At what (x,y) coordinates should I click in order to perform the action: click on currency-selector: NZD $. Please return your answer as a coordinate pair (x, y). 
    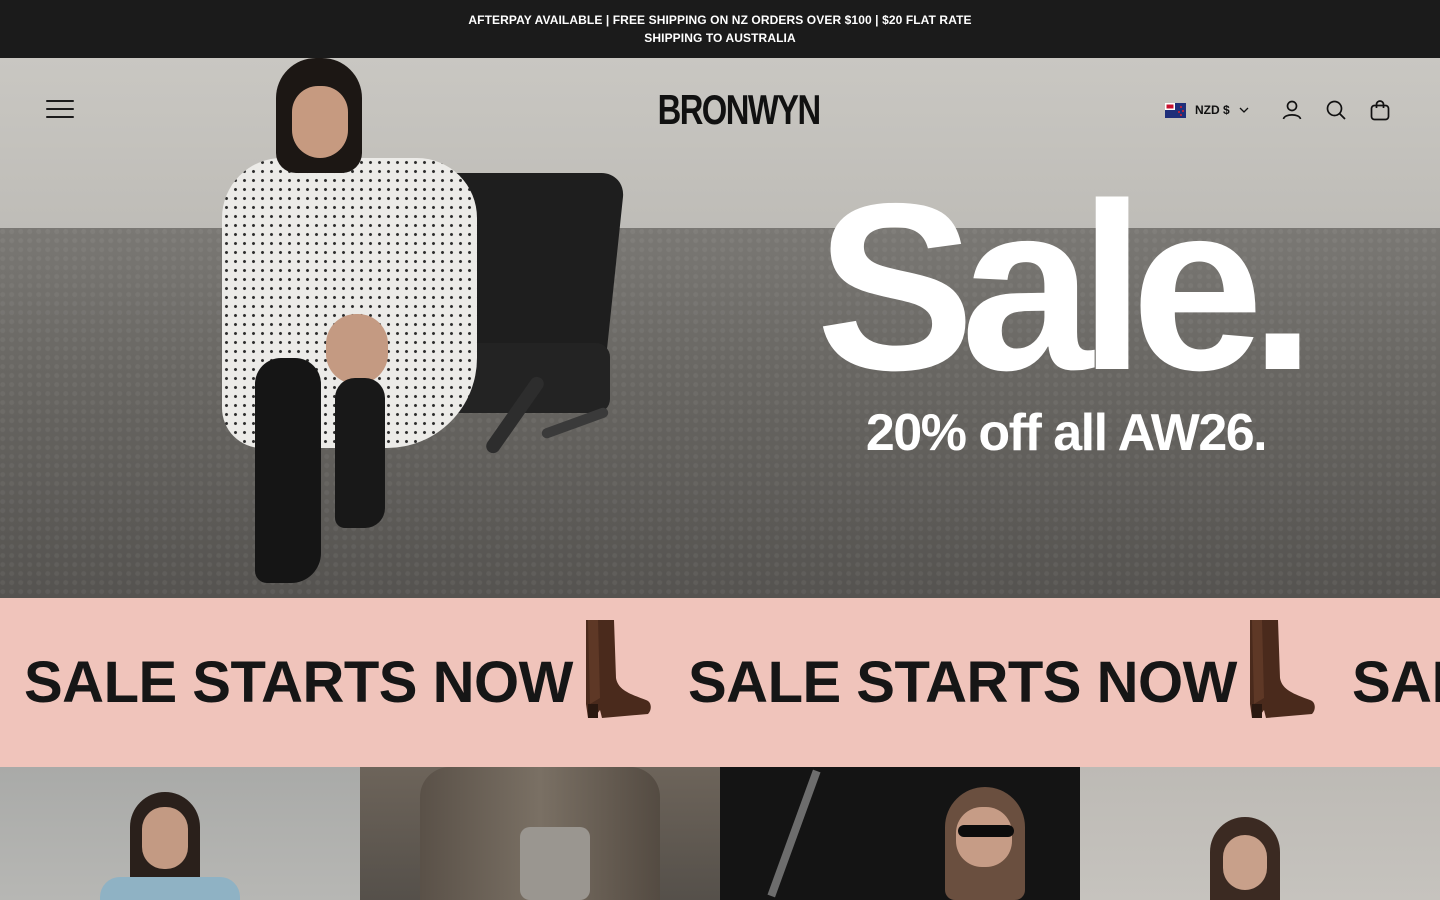
    Looking at the image, I should click on (1207, 110).